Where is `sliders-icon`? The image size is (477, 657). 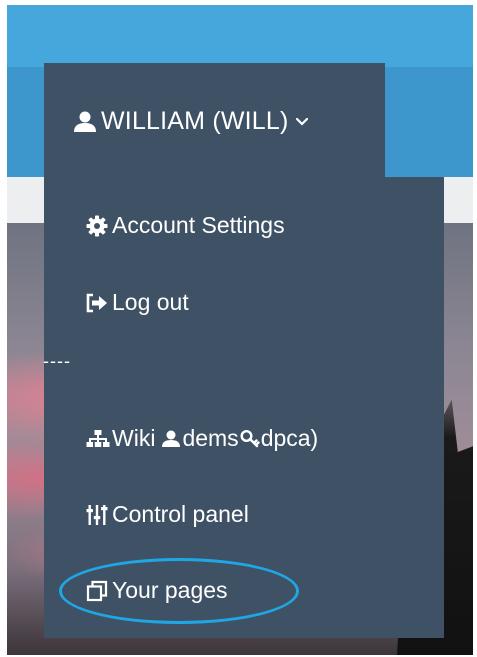 sliders-icon is located at coordinates (97, 515).